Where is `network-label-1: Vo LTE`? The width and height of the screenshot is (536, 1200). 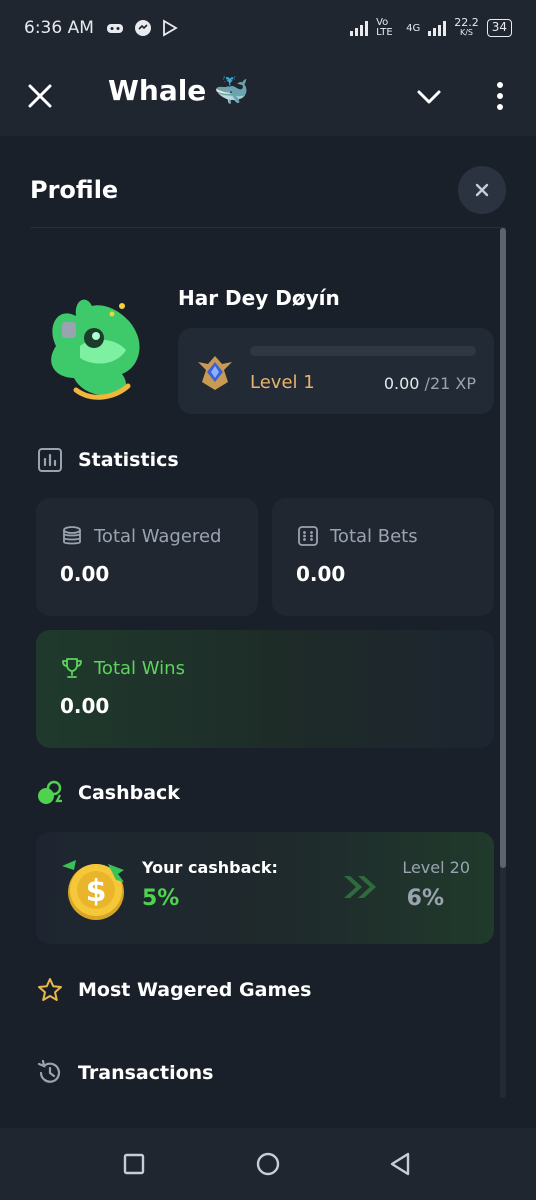 network-label-1: Vo LTE is located at coordinates (384, 27).